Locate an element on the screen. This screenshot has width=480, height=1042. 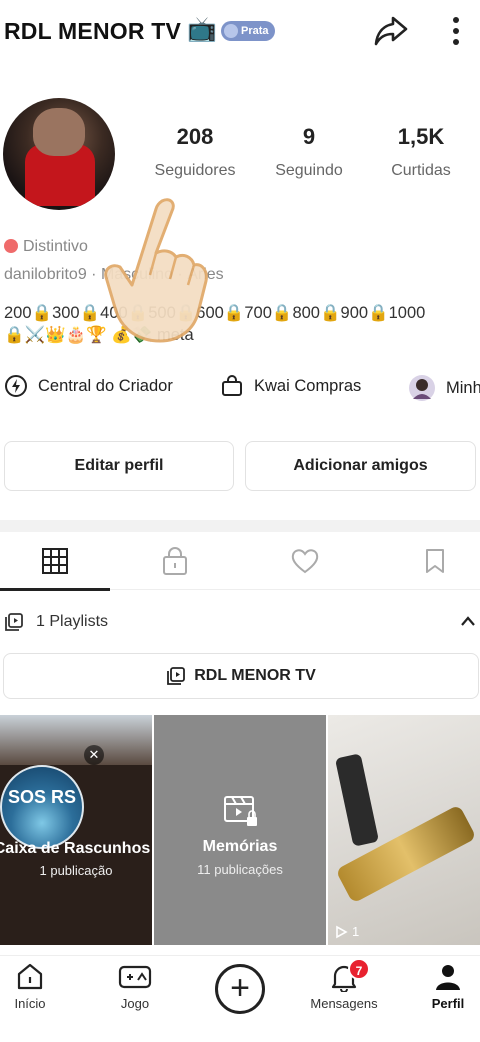
playlist-item-icon is located at coordinates (176, 676).